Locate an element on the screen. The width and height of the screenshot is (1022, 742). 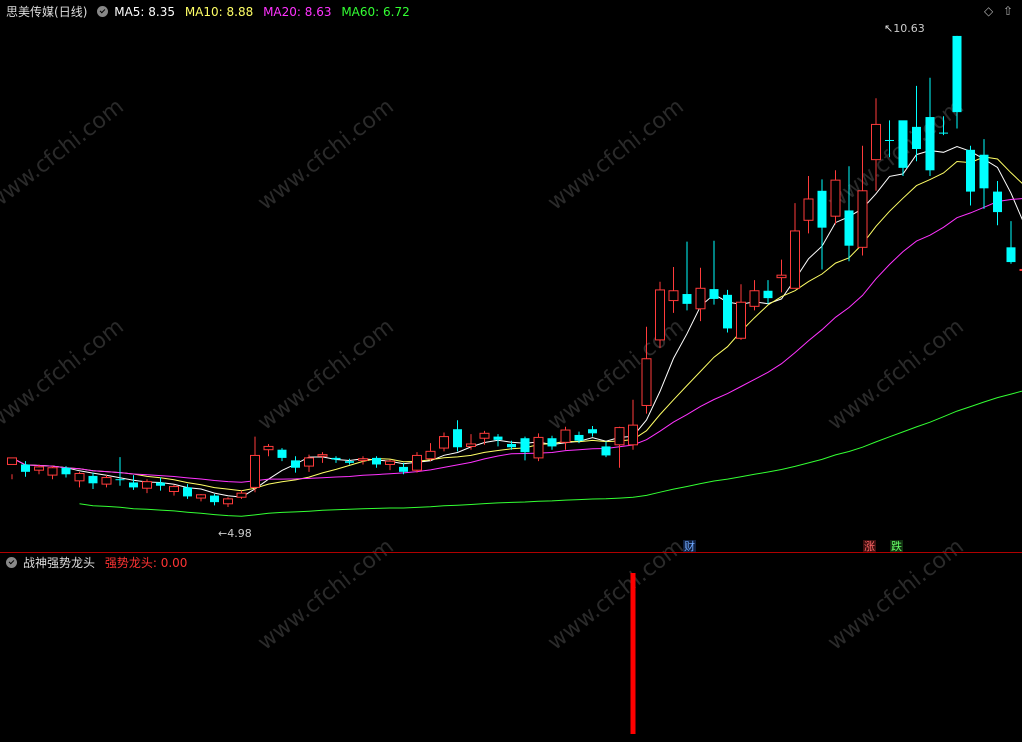
signal-bar is located at coordinates (633, 653).